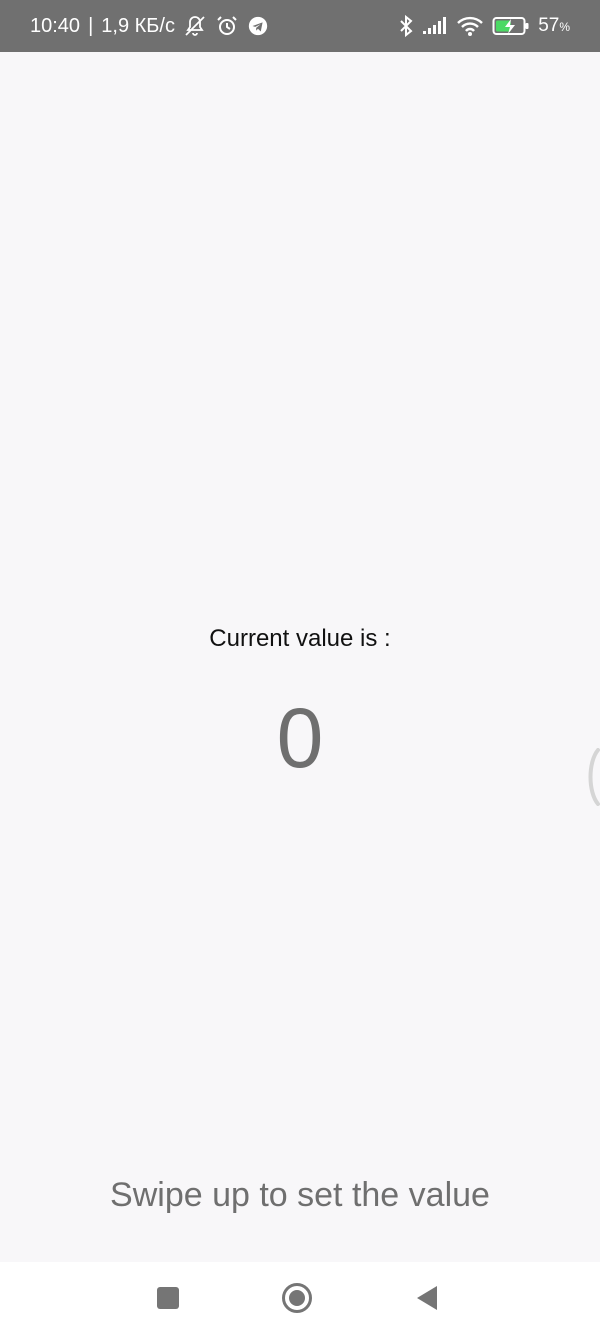 This screenshot has height=1333, width=600. Describe the element at coordinates (138, 25) in the screenshot. I see `status-net-speed: 1,9 КБ/с` at that location.